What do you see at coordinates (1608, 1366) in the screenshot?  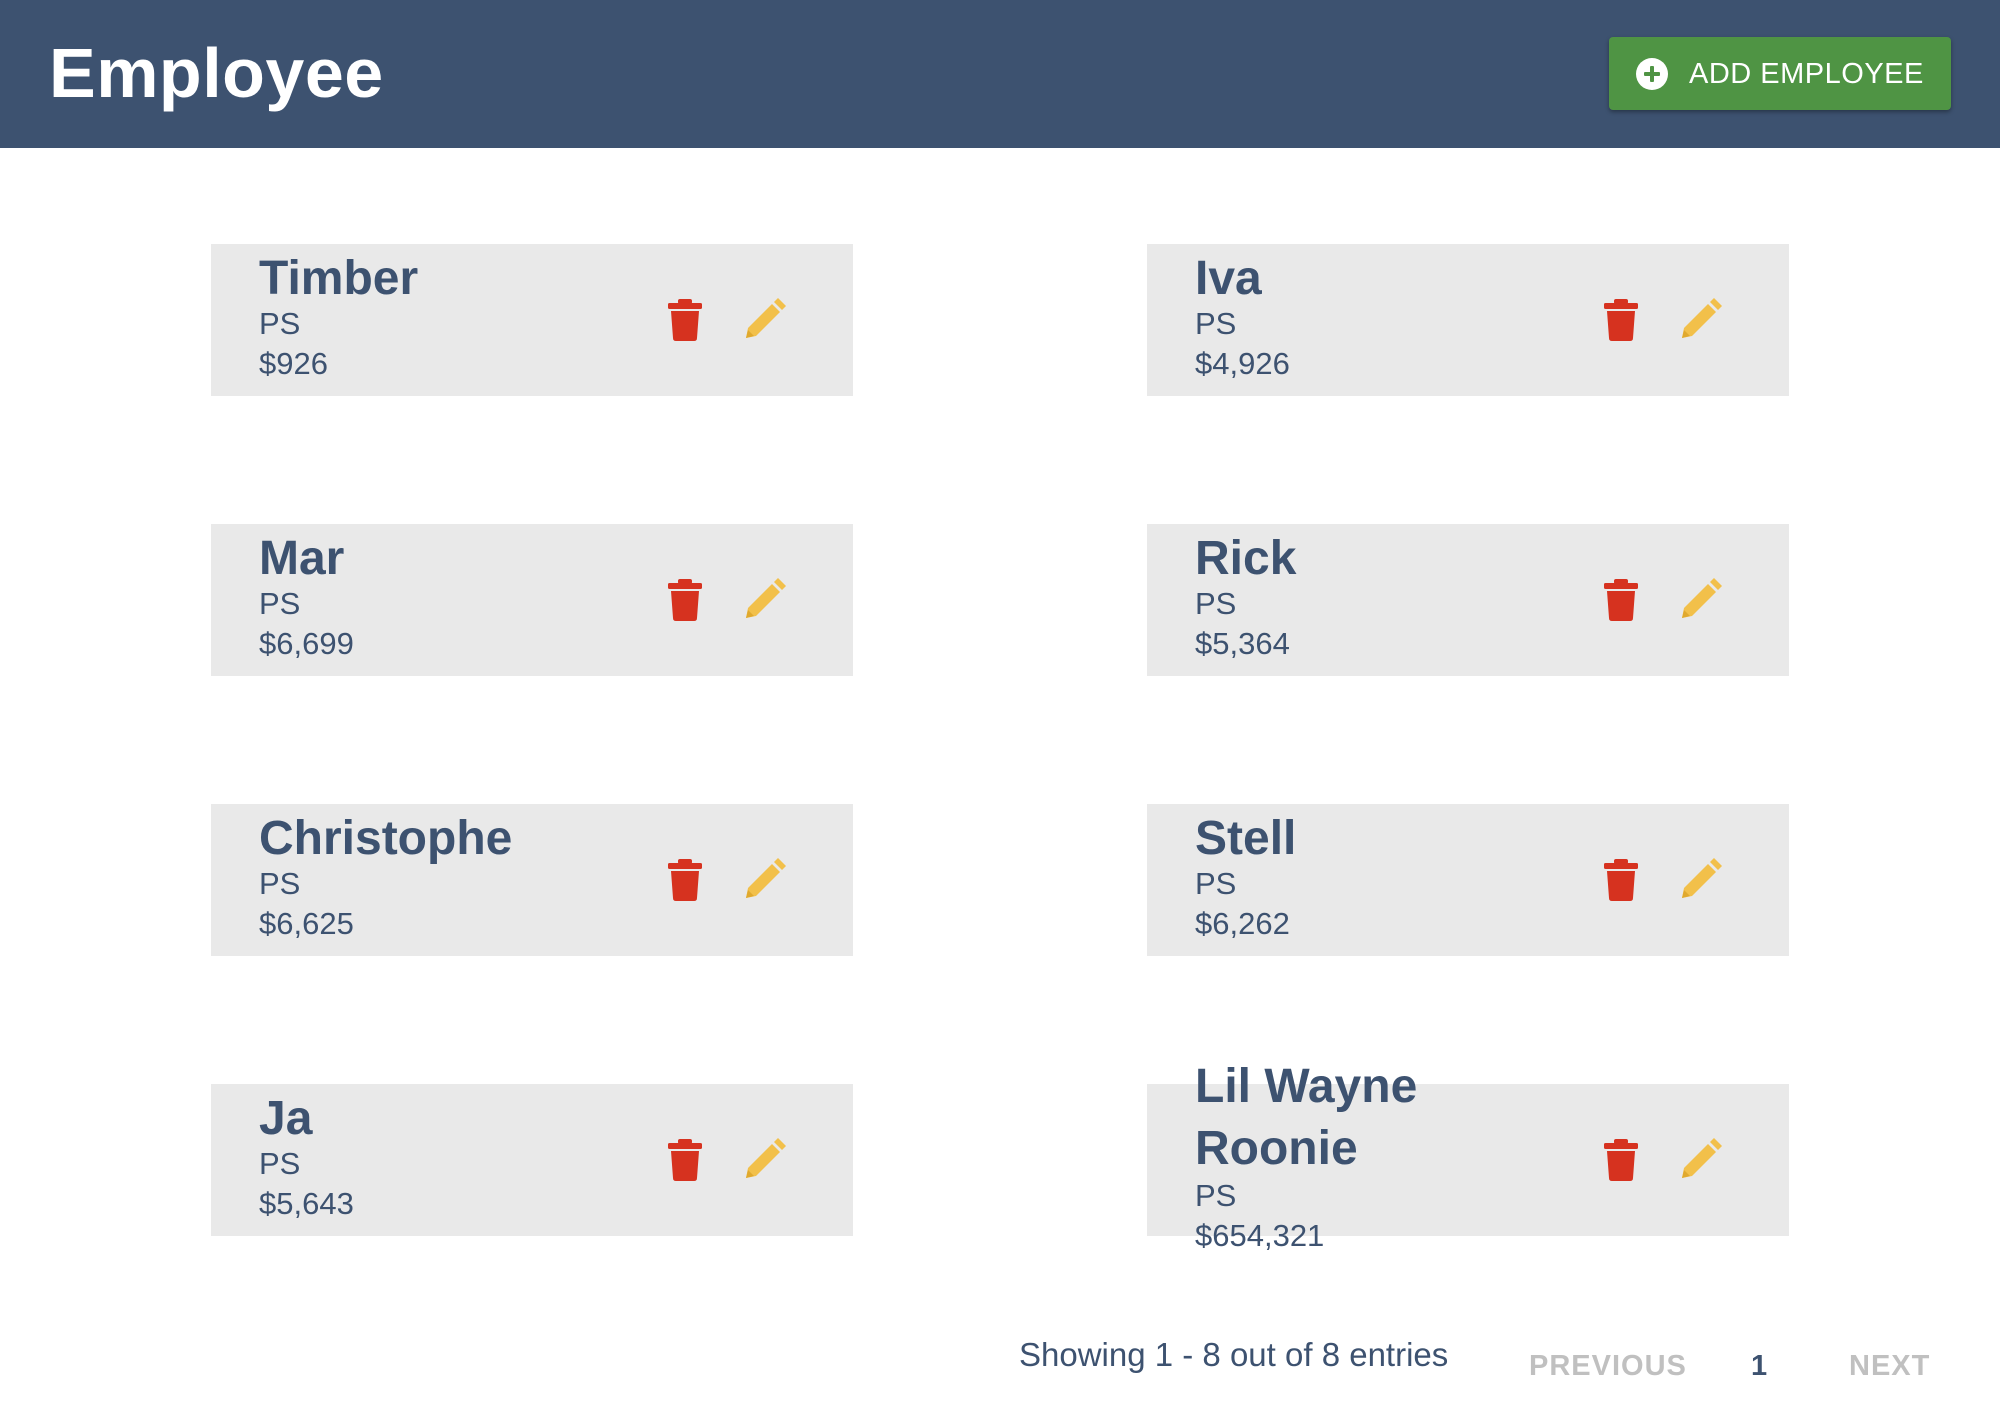 I see `previous-page-button: PREVIOUS` at bounding box center [1608, 1366].